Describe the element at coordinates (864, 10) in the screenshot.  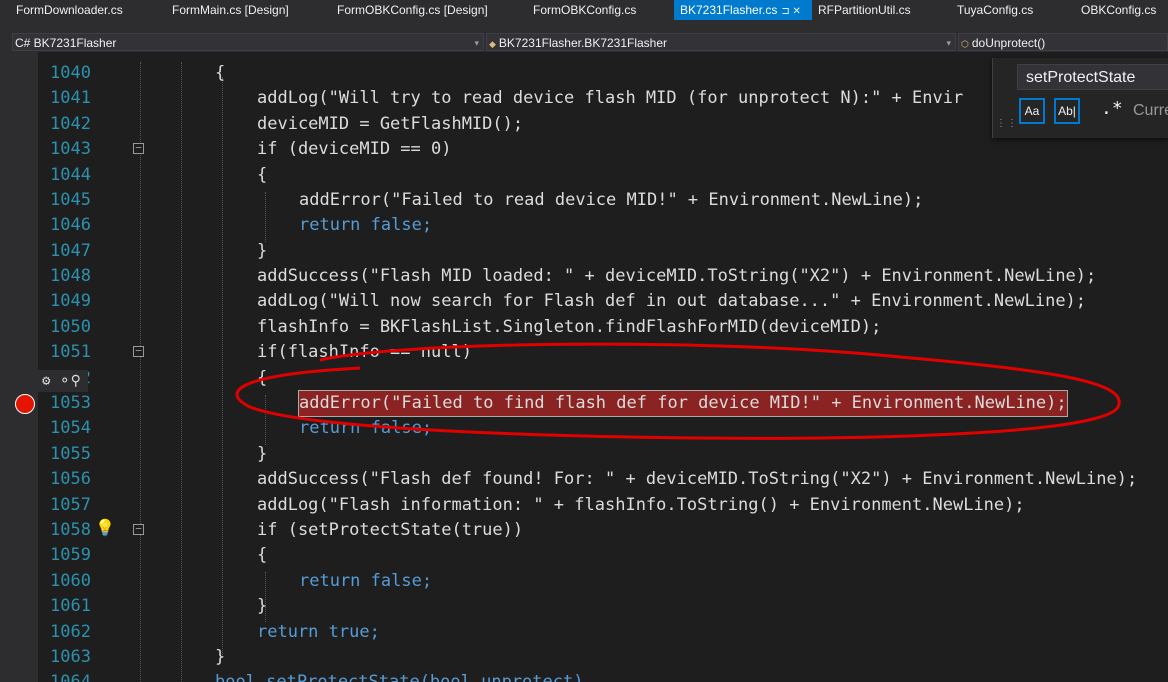
I see `tab-rfpartitionutil: RFPartitionUtil.cs` at that location.